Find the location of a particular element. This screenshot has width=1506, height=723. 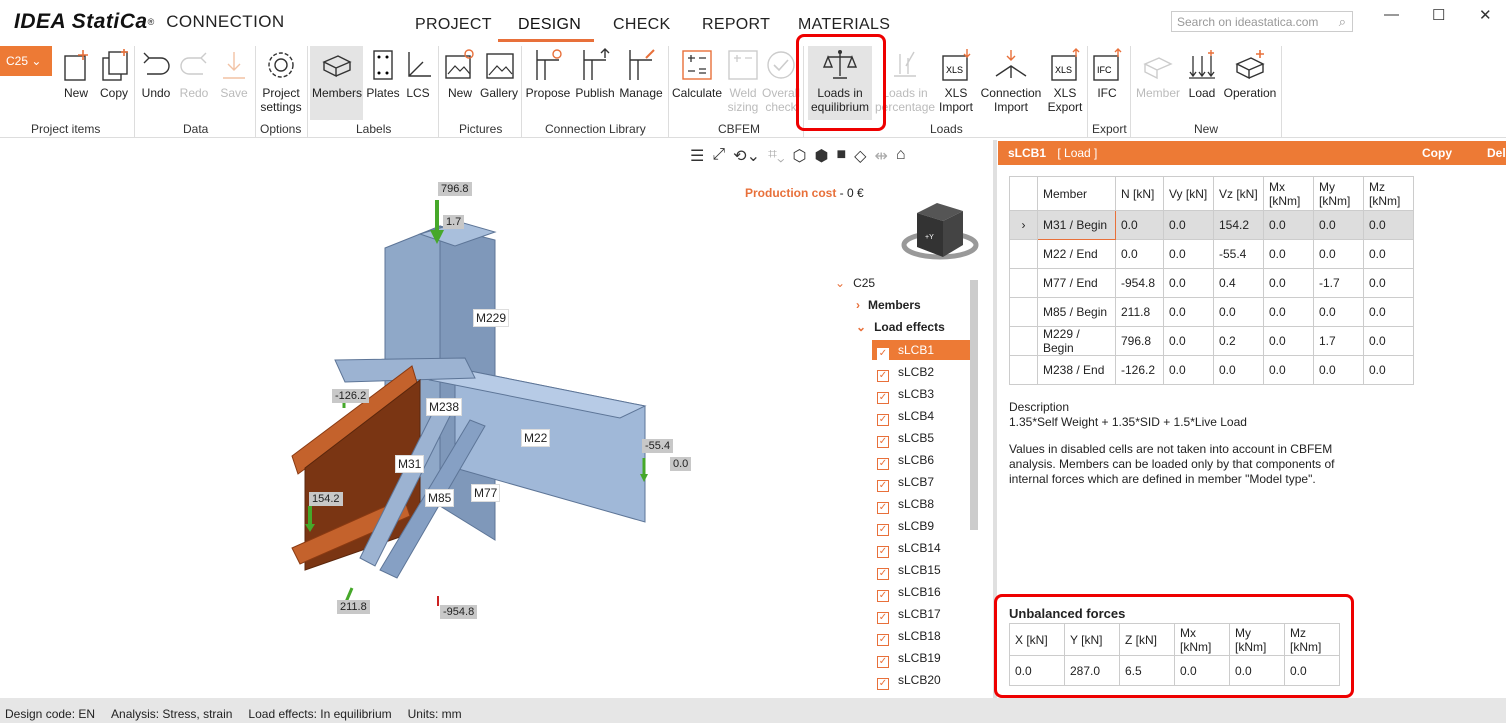

table-row: M77 / End -954.8 0.0 0.4 0.0 -1.7 0.0 is located at coordinates (1211, 283).